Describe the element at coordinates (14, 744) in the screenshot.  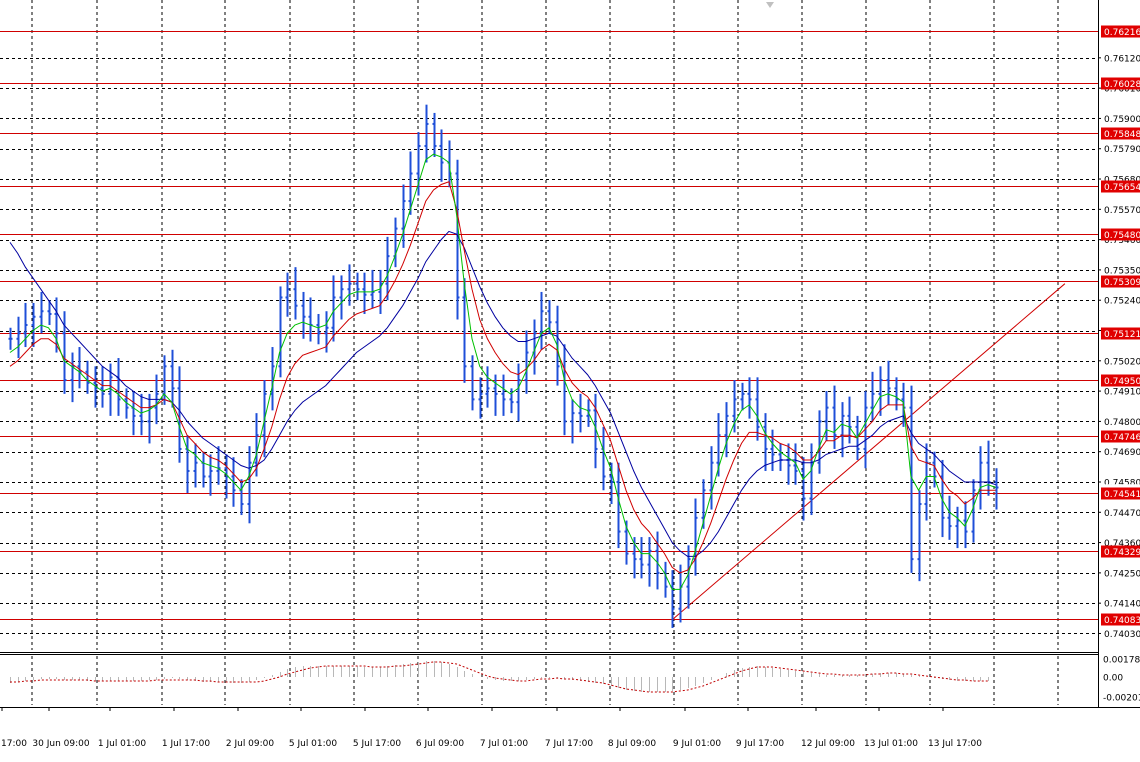
I see `x-tick-label: 17:00` at that location.